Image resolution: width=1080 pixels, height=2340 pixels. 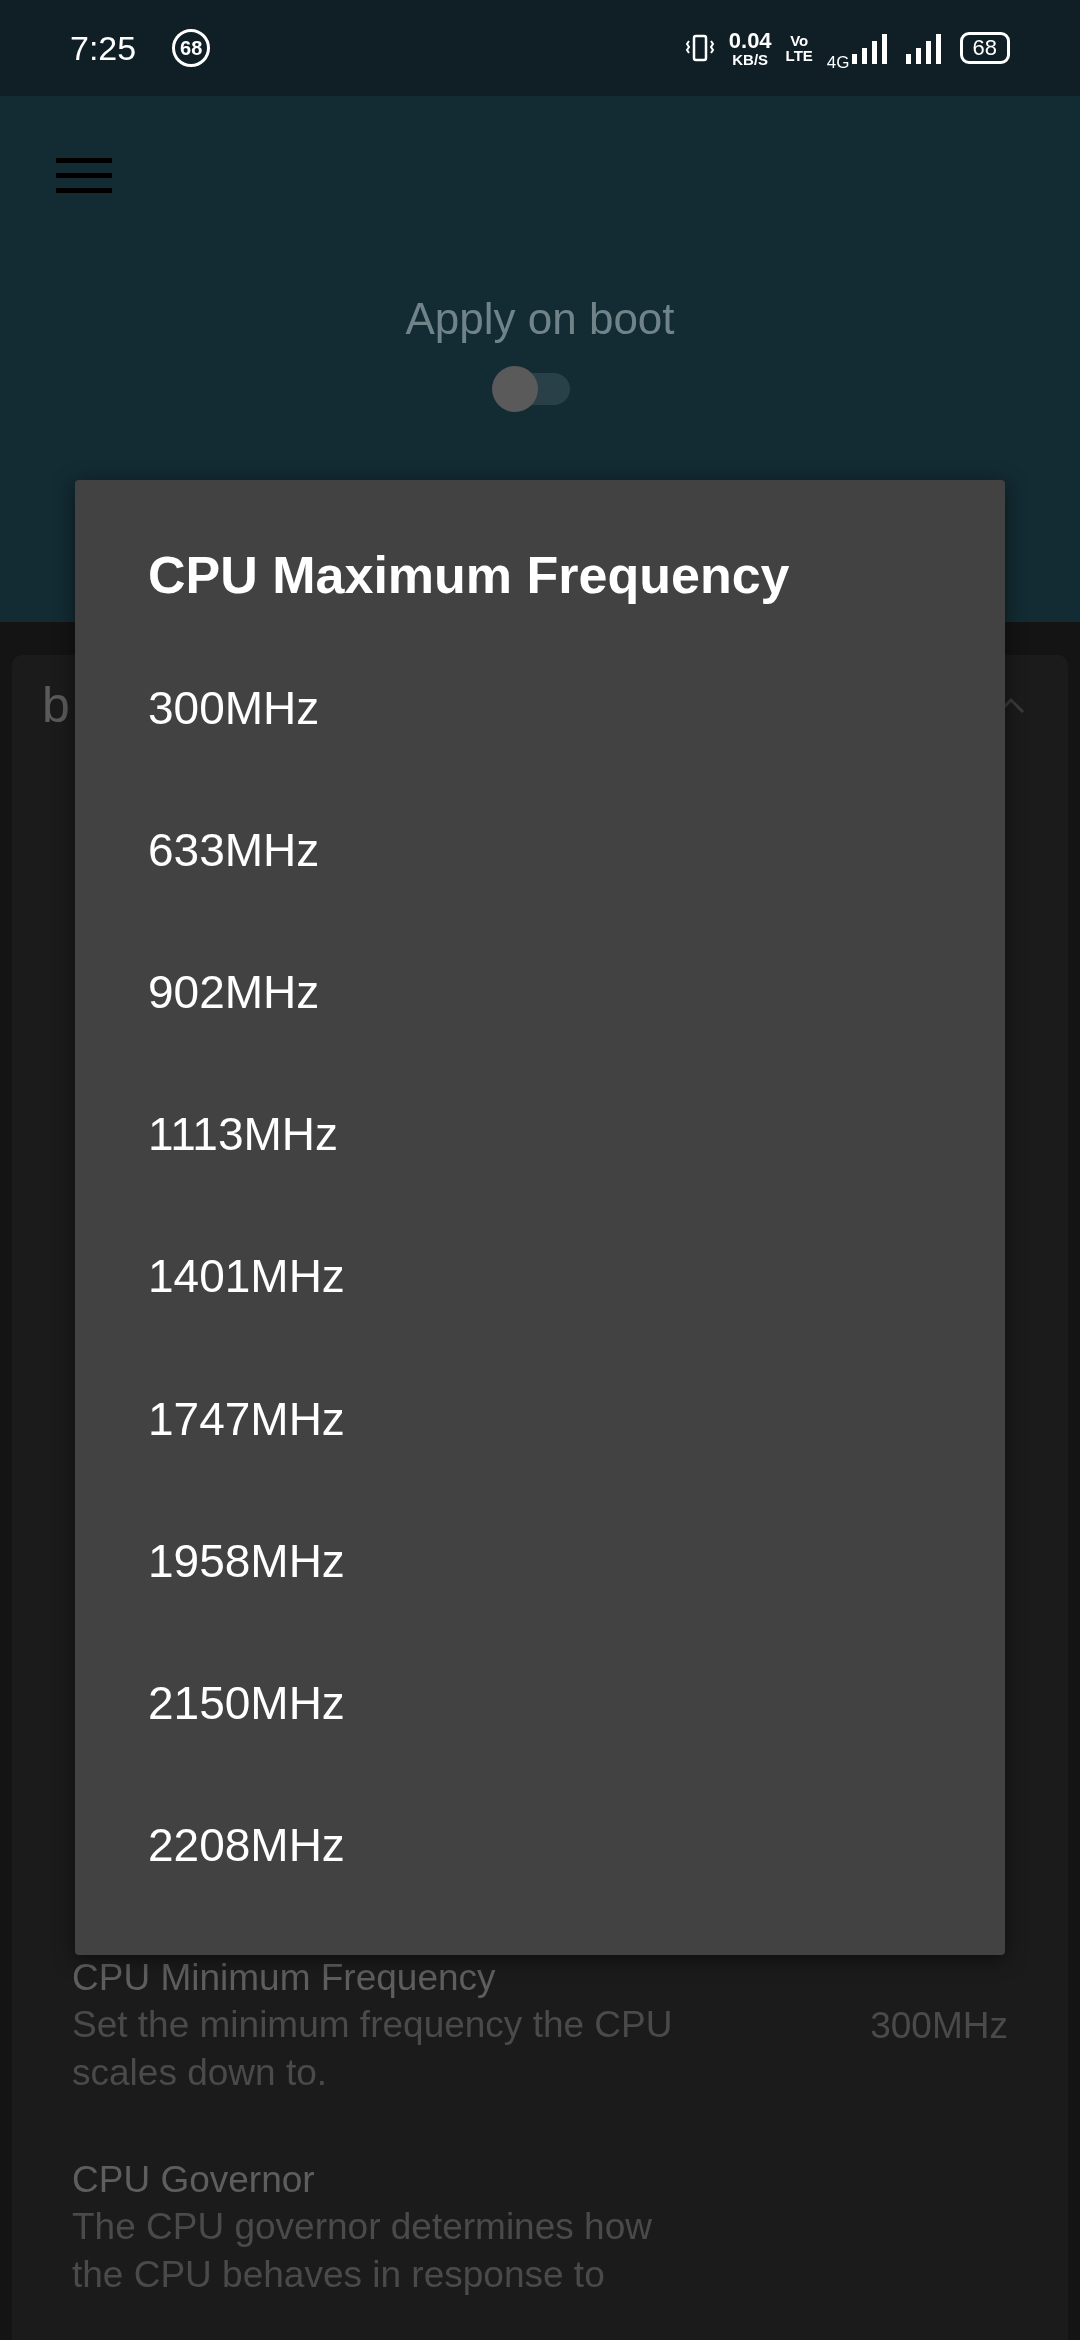 What do you see at coordinates (576, 1315) in the screenshot?
I see `frequency-option: 1401MHz` at bounding box center [576, 1315].